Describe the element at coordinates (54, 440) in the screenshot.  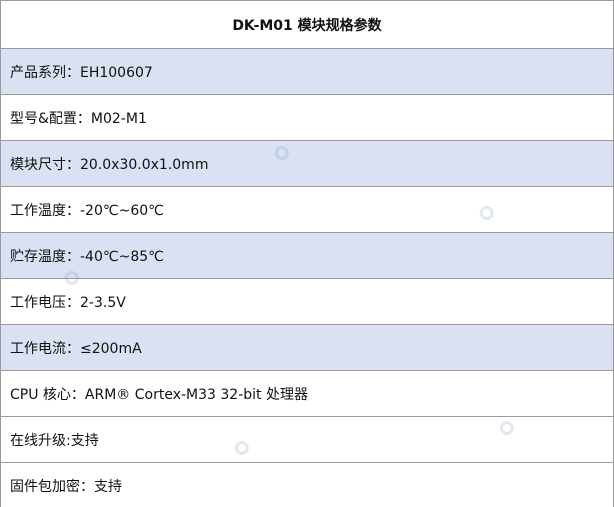
I see `spec-text: 在线升级:支持` at that location.